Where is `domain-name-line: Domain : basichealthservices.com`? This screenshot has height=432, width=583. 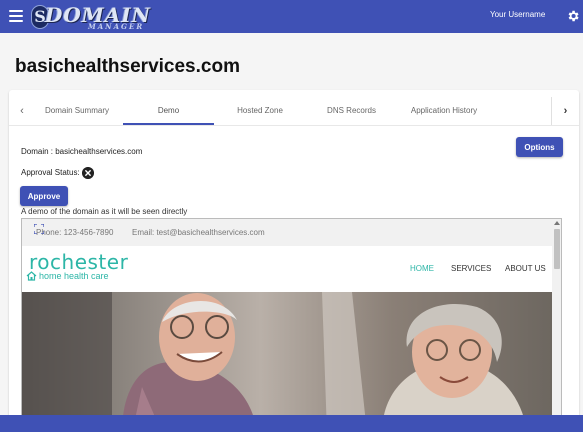
domain-name-line: Domain : basichealthservices.com is located at coordinates (82, 151).